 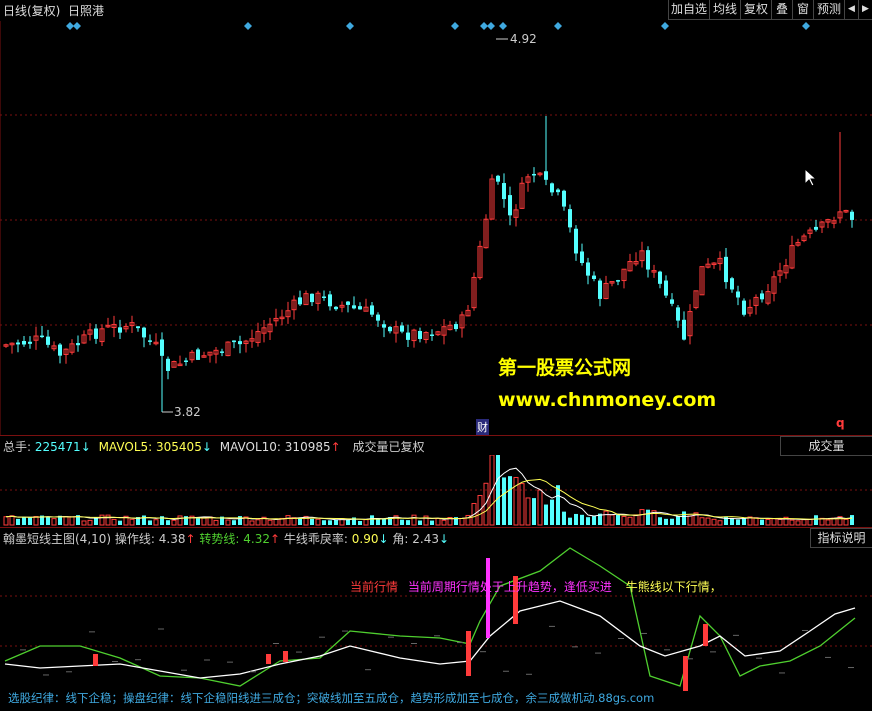 I want to click on msg-magenta: 当前周期行情处于上升趋势，逢低买进, so click(x=509, y=587).